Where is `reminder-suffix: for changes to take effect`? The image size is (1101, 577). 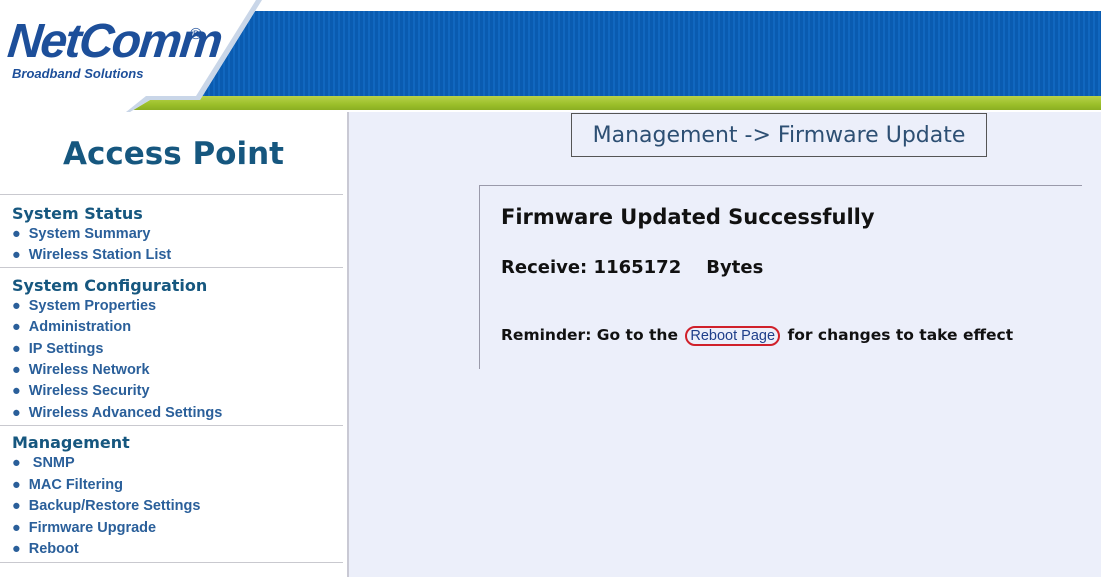
reminder-suffix: for changes to take effect is located at coordinates (900, 335).